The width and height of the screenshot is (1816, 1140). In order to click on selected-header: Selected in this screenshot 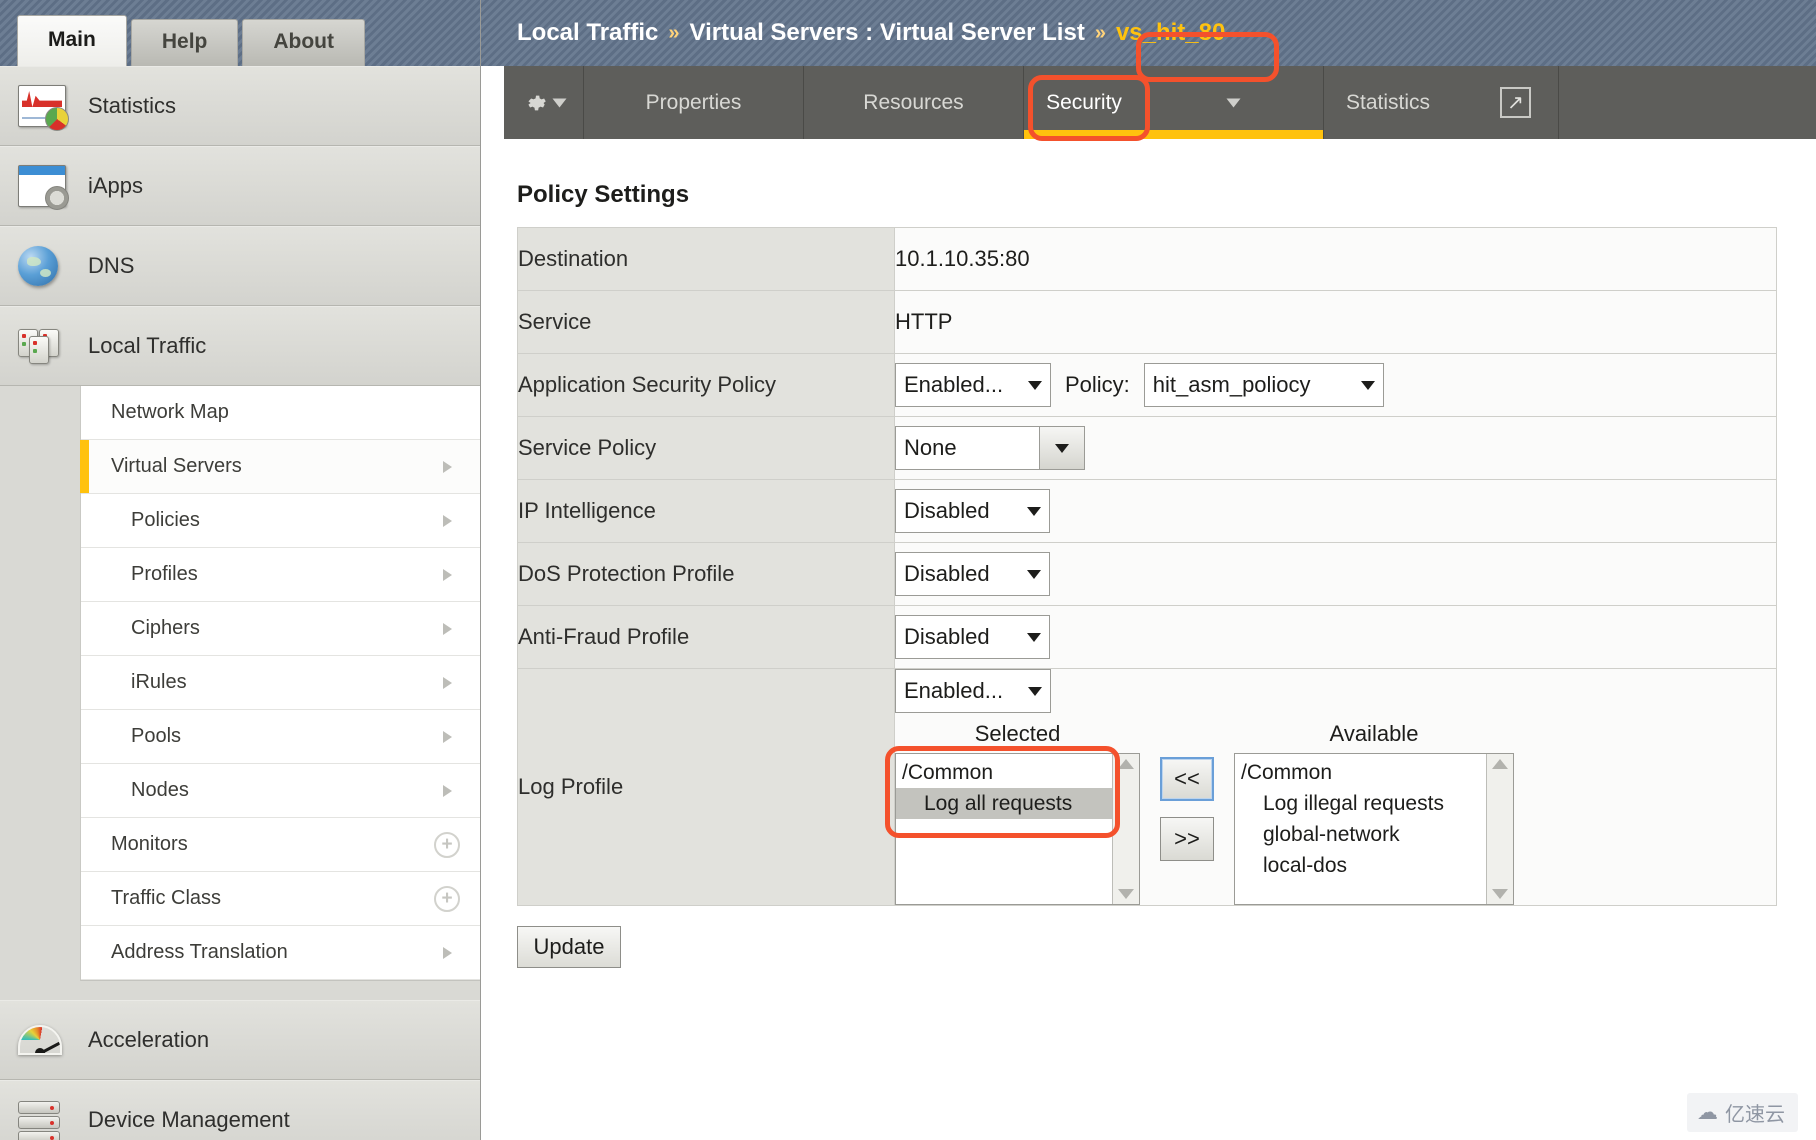, I will do `click(1017, 733)`.